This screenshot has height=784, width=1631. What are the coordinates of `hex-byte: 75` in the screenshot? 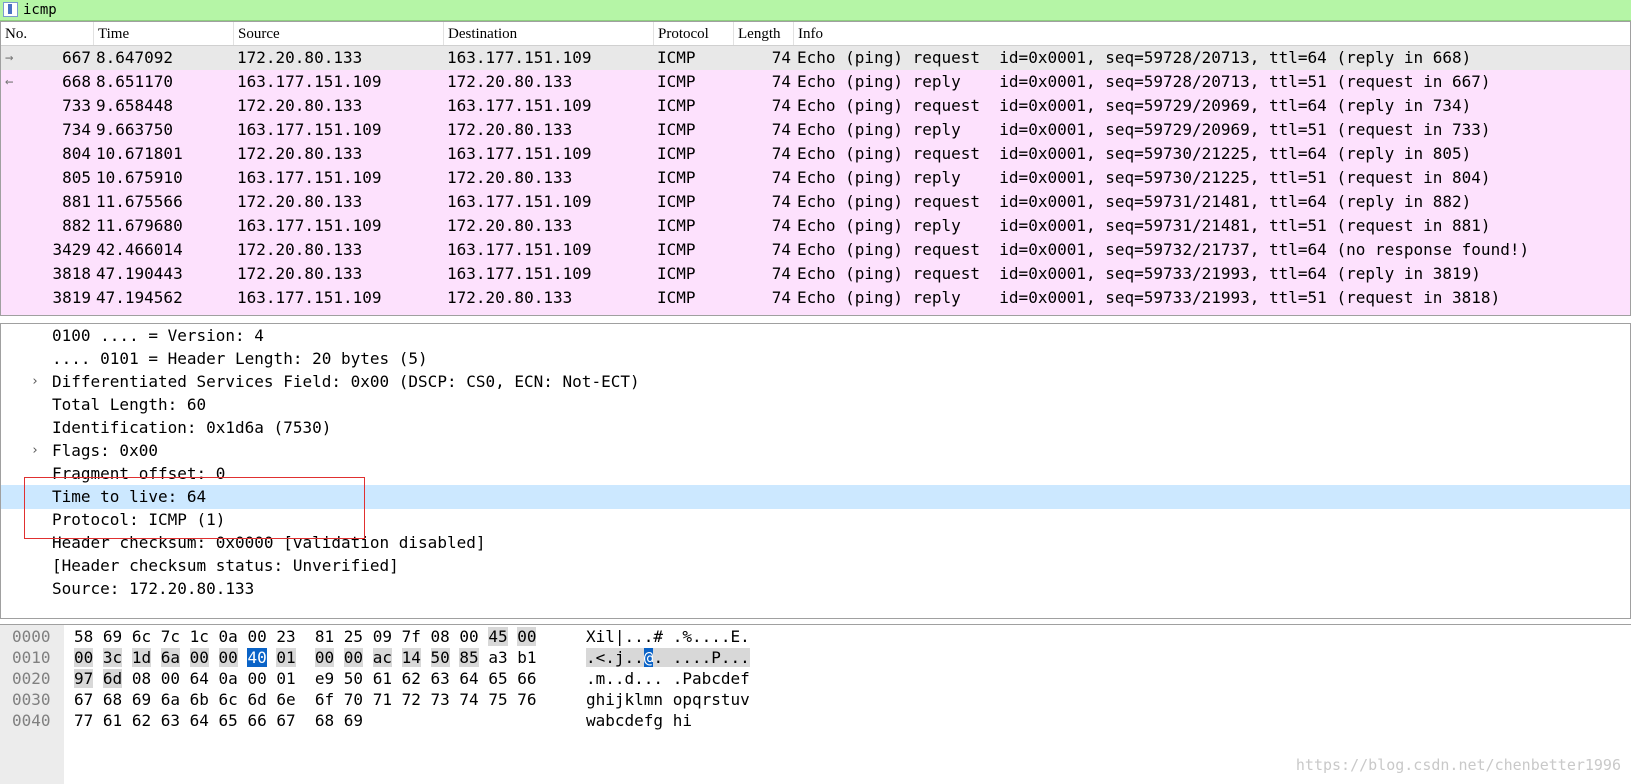 It's located at (497, 699).